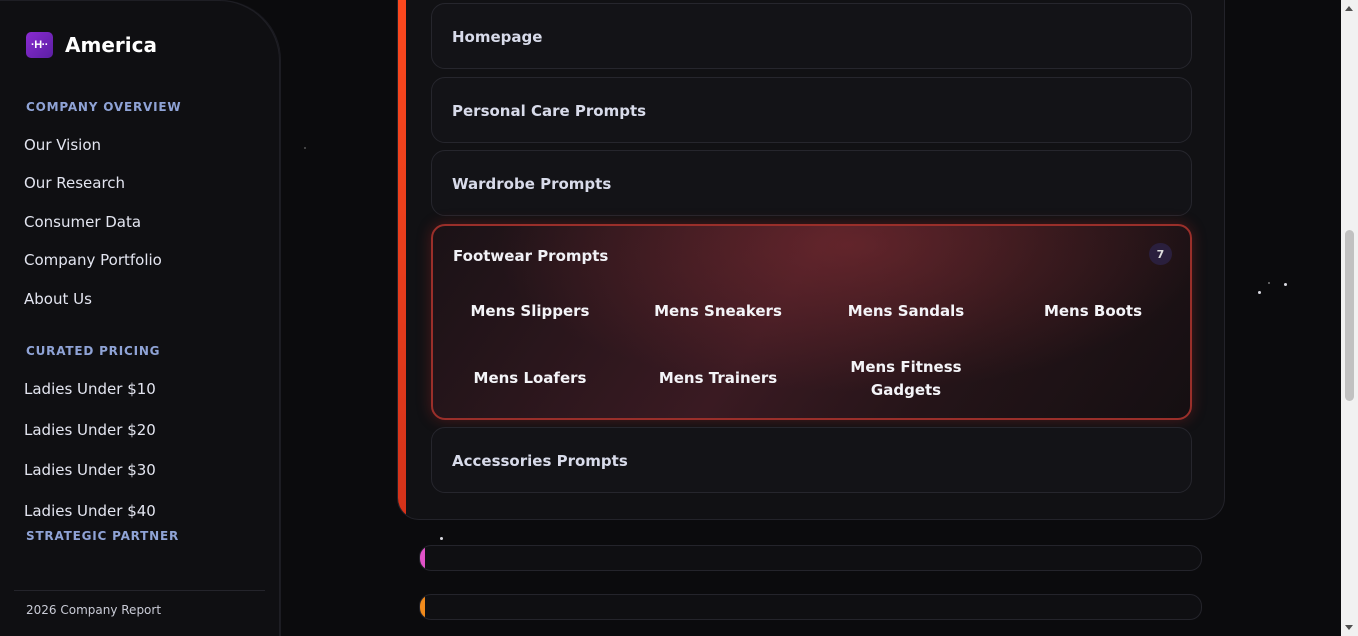  Describe the element at coordinates (103, 536) in the screenshot. I see `section-heading-strategic-partner: STRATEGIC PARTNER` at that location.